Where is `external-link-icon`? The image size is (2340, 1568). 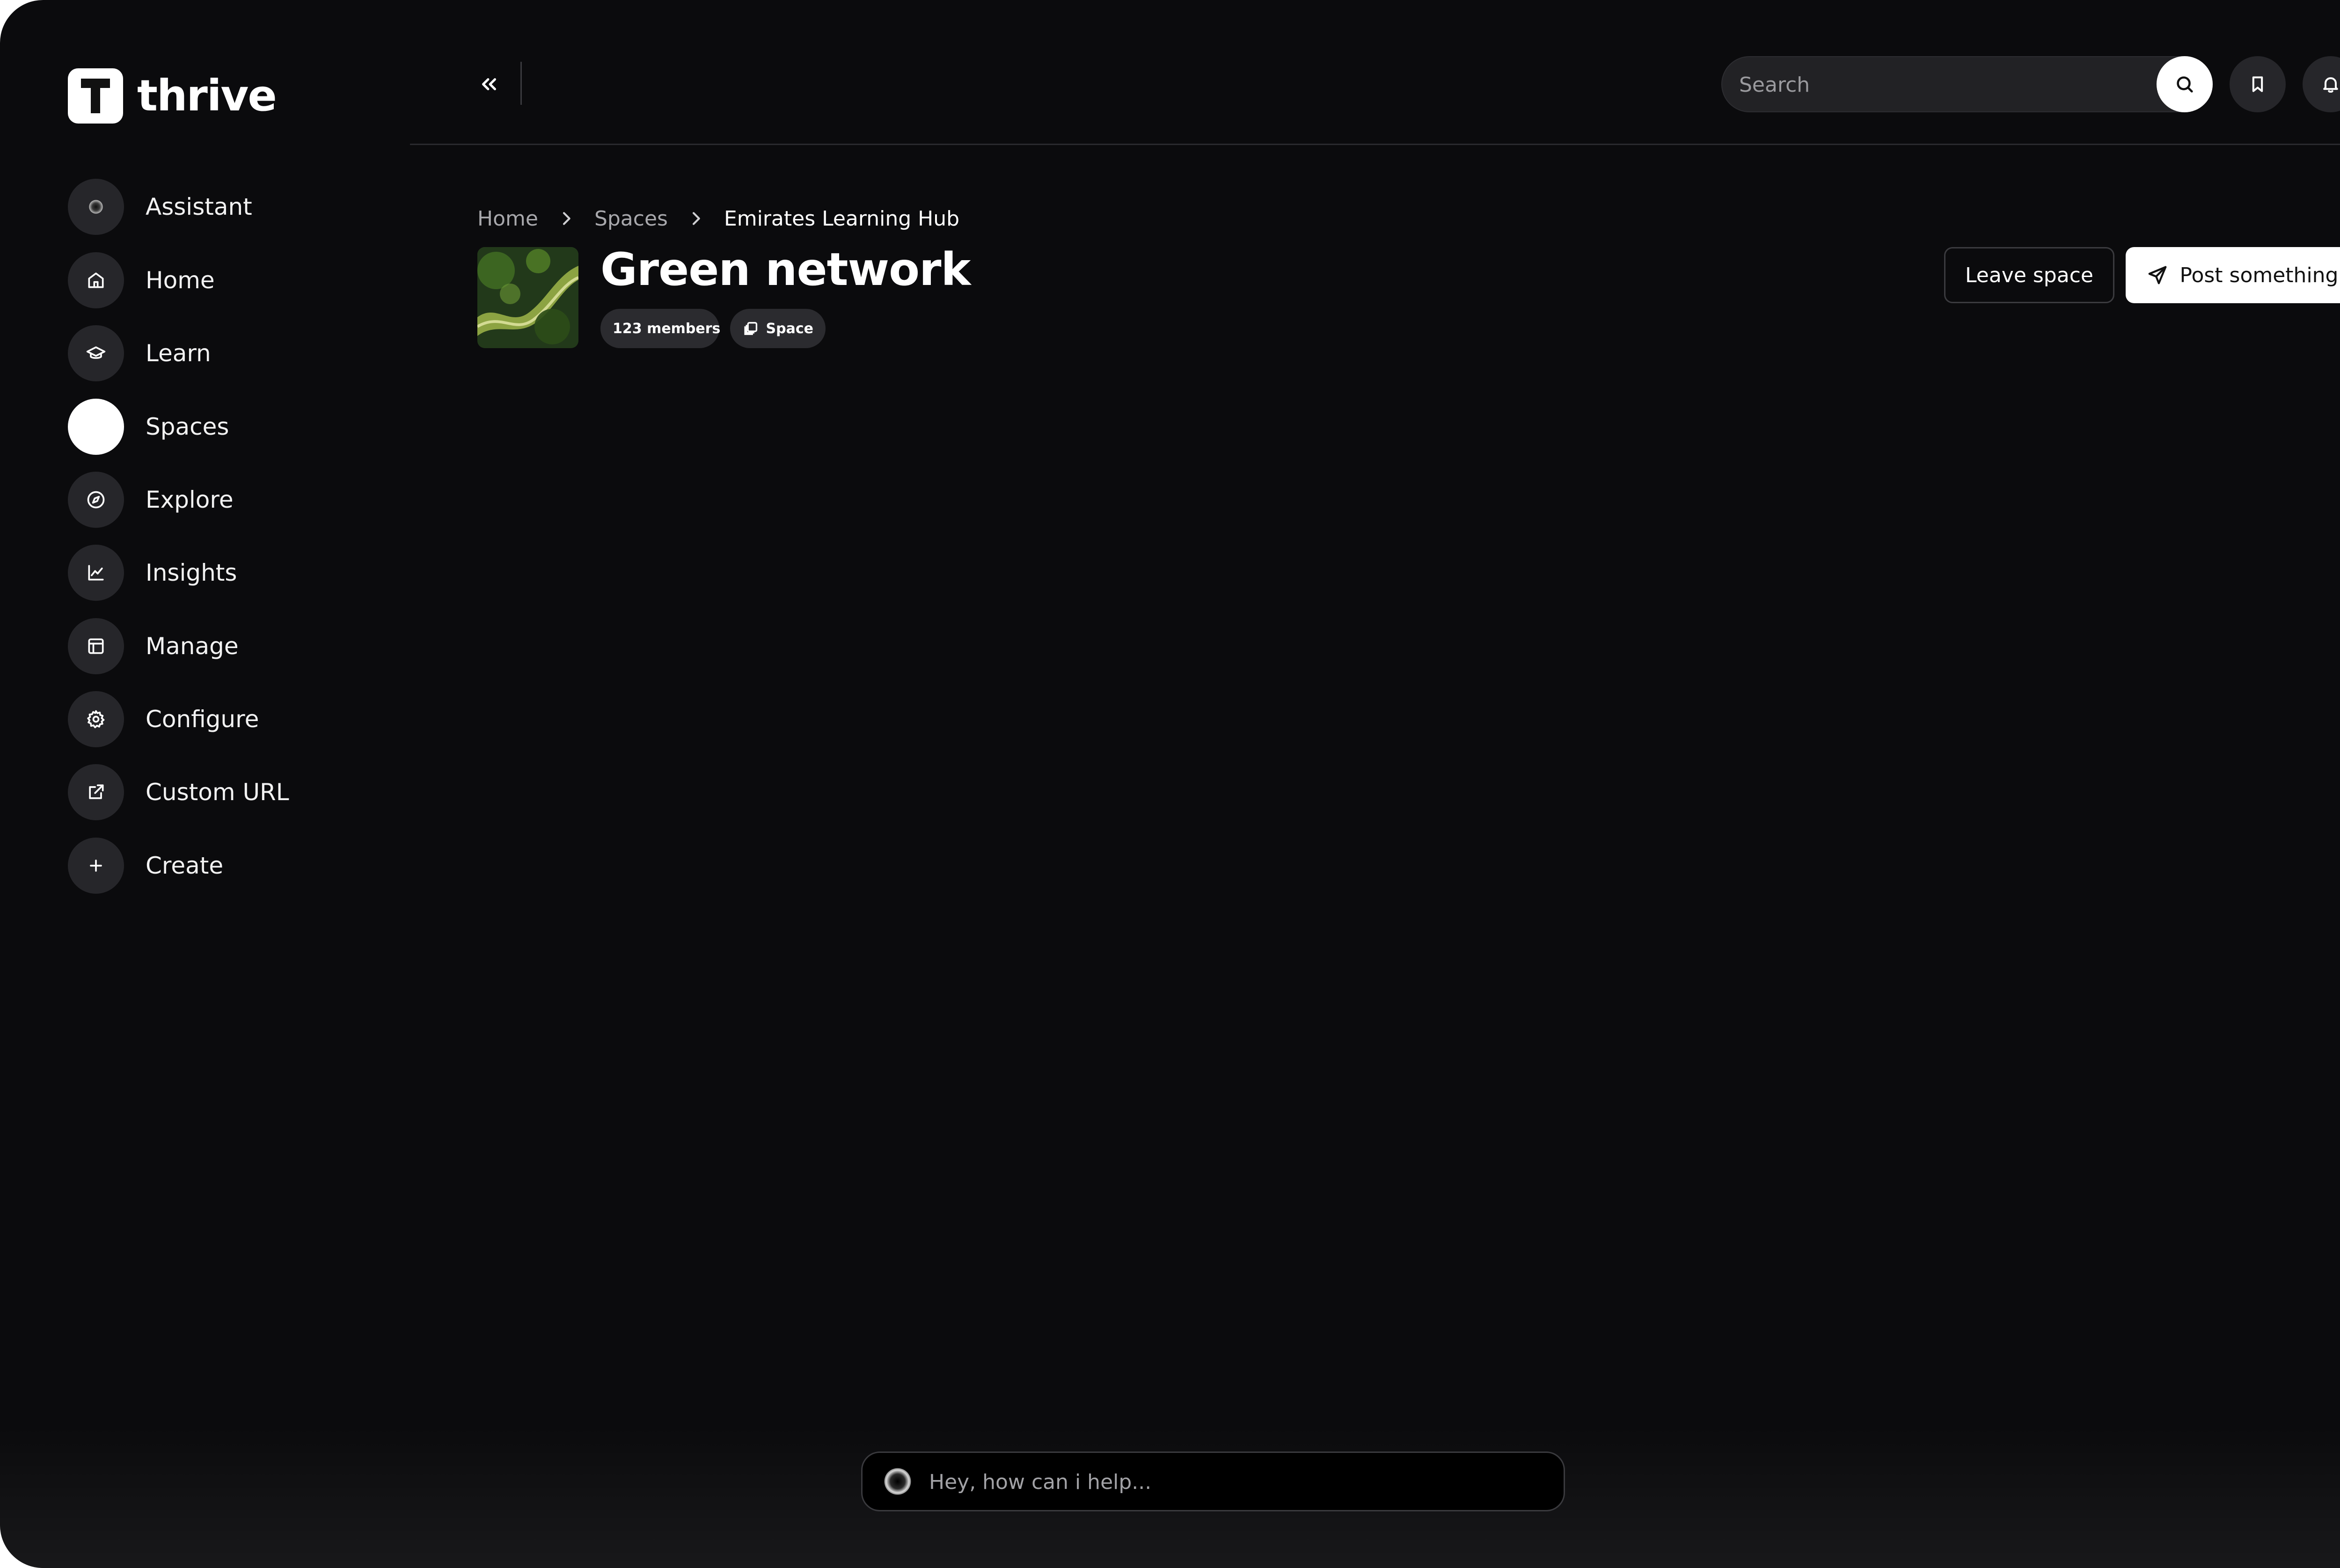
external-link-icon is located at coordinates (96, 792).